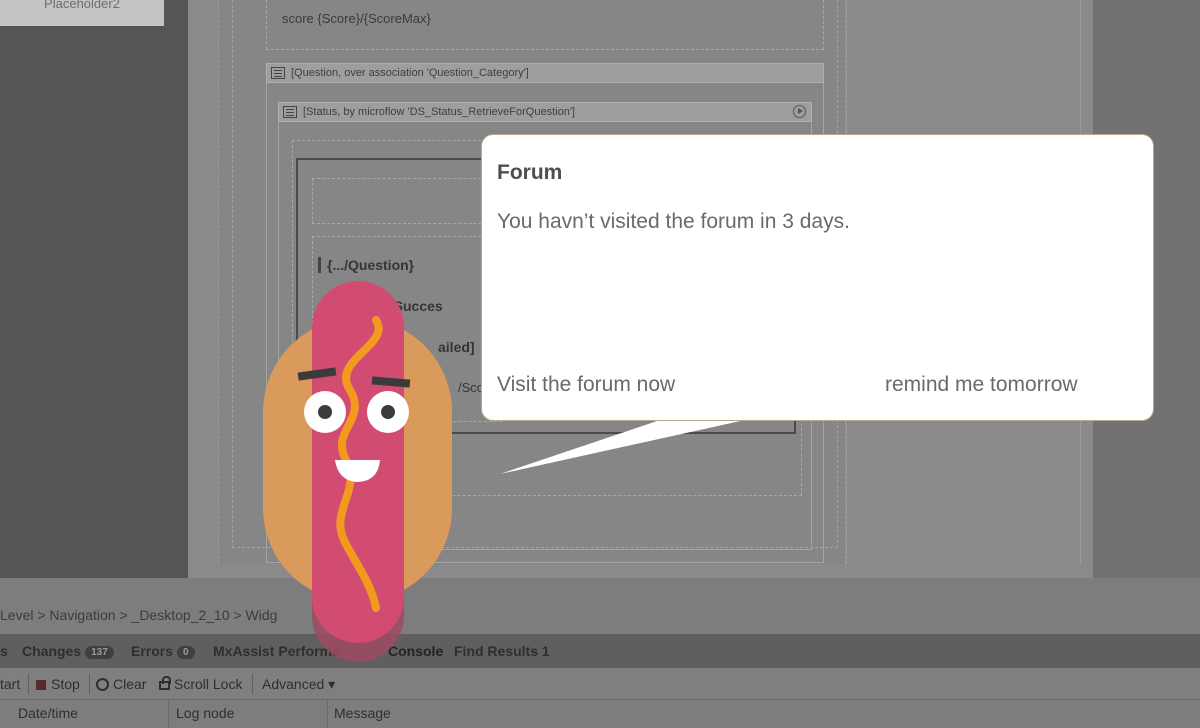 Image resolution: width=1200 pixels, height=728 pixels. I want to click on tab-partial: s, so click(4, 651).